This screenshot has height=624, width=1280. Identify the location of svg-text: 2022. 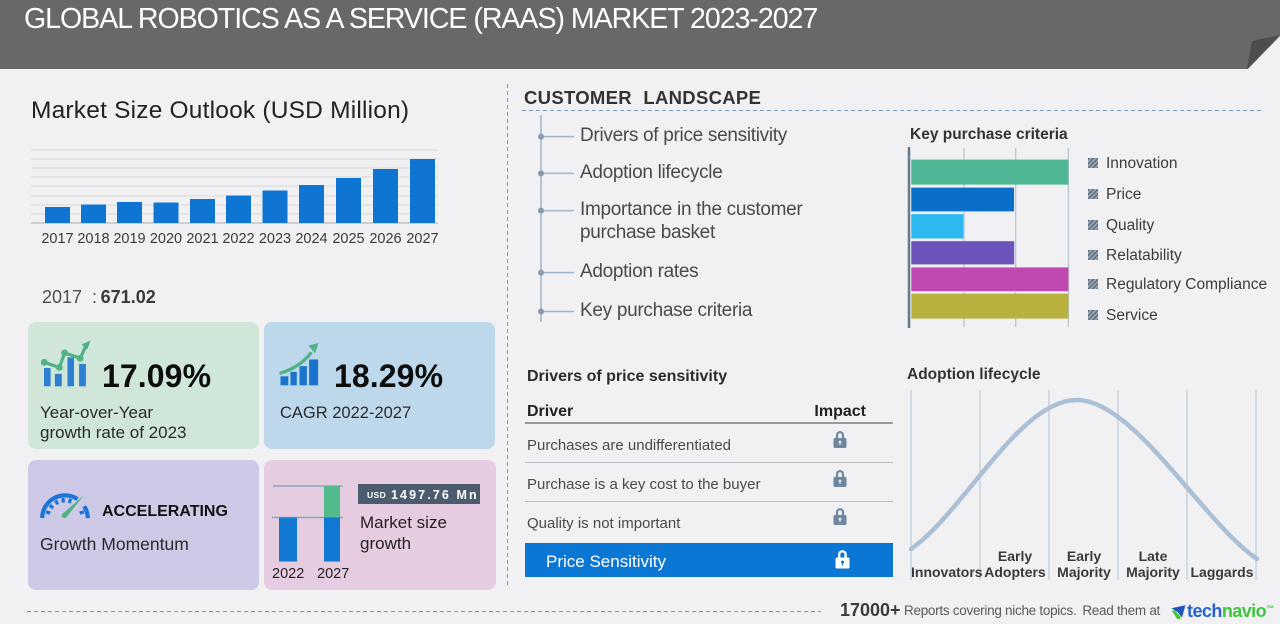
(238, 239).